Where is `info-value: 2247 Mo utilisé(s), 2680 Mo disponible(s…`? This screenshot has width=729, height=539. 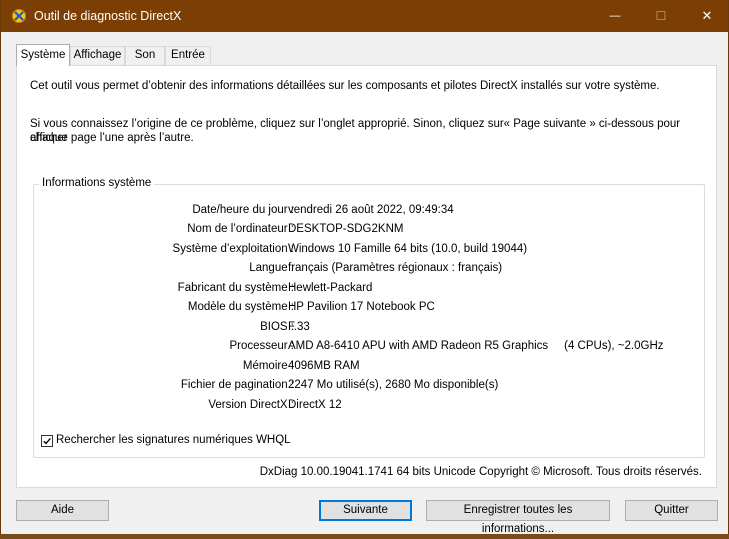
info-value: 2247 Mo utilisé(s), 2680 Mo disponible(s… is located at coordinates (393, 385).